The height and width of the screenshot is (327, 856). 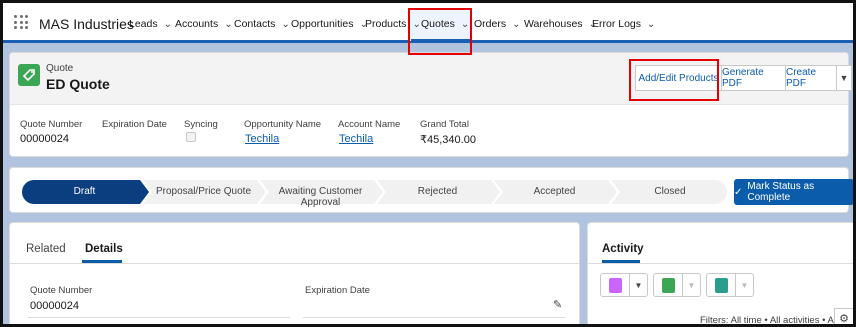 What do you see at coordinates (46, 249) in the screenshot?
I see `tab-related: Related` at bounding box center [46, 249].